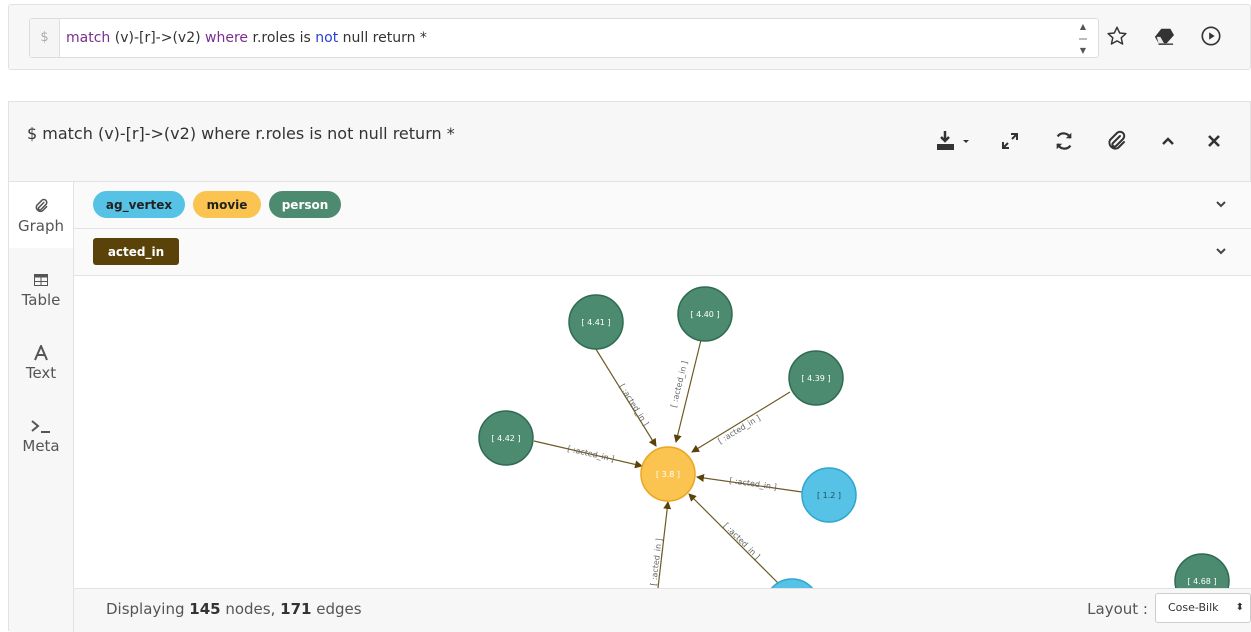 The height and width of the screenshot is (632, 1251). I want to click on layout-label: Layout :, so click(1117, 609).